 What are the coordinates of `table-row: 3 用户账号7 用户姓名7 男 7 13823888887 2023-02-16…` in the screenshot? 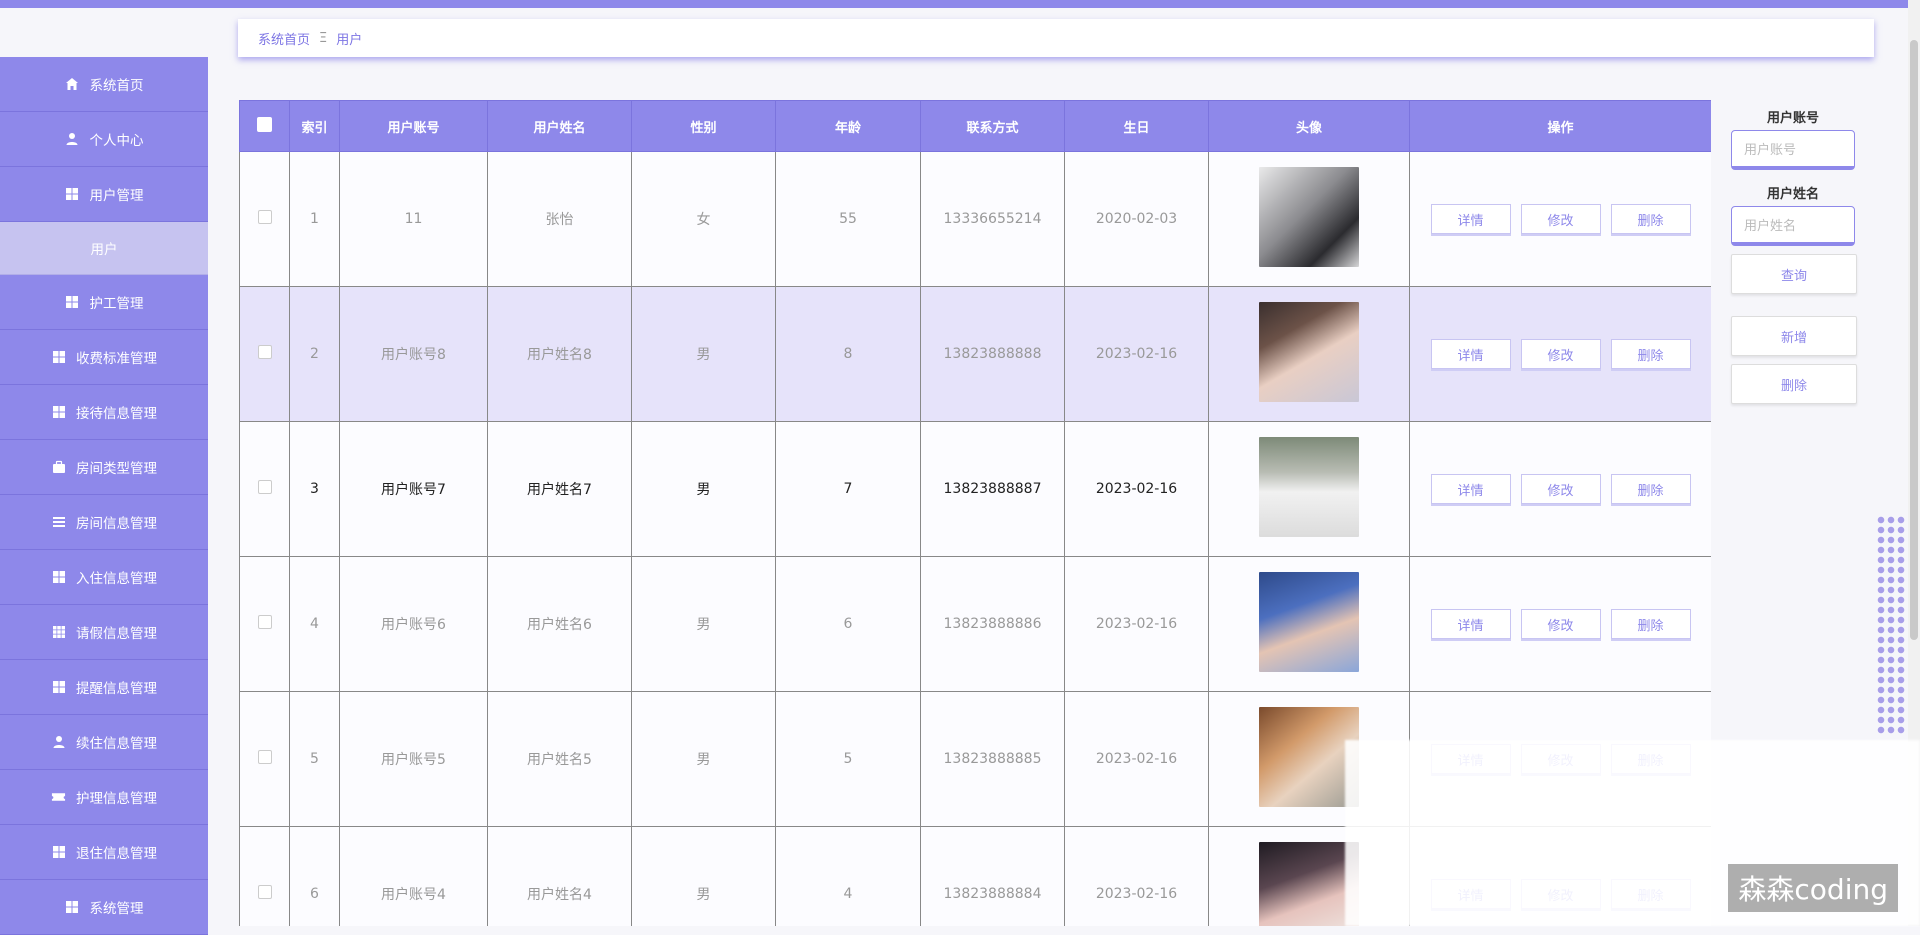 It's located at (975, 489).